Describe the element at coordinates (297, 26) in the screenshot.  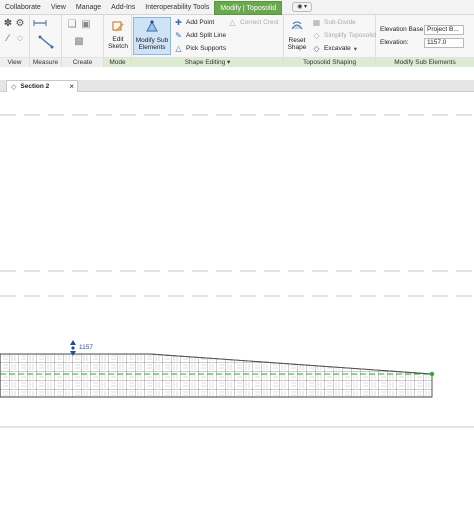
I see `reset-shape-icon` at that location.